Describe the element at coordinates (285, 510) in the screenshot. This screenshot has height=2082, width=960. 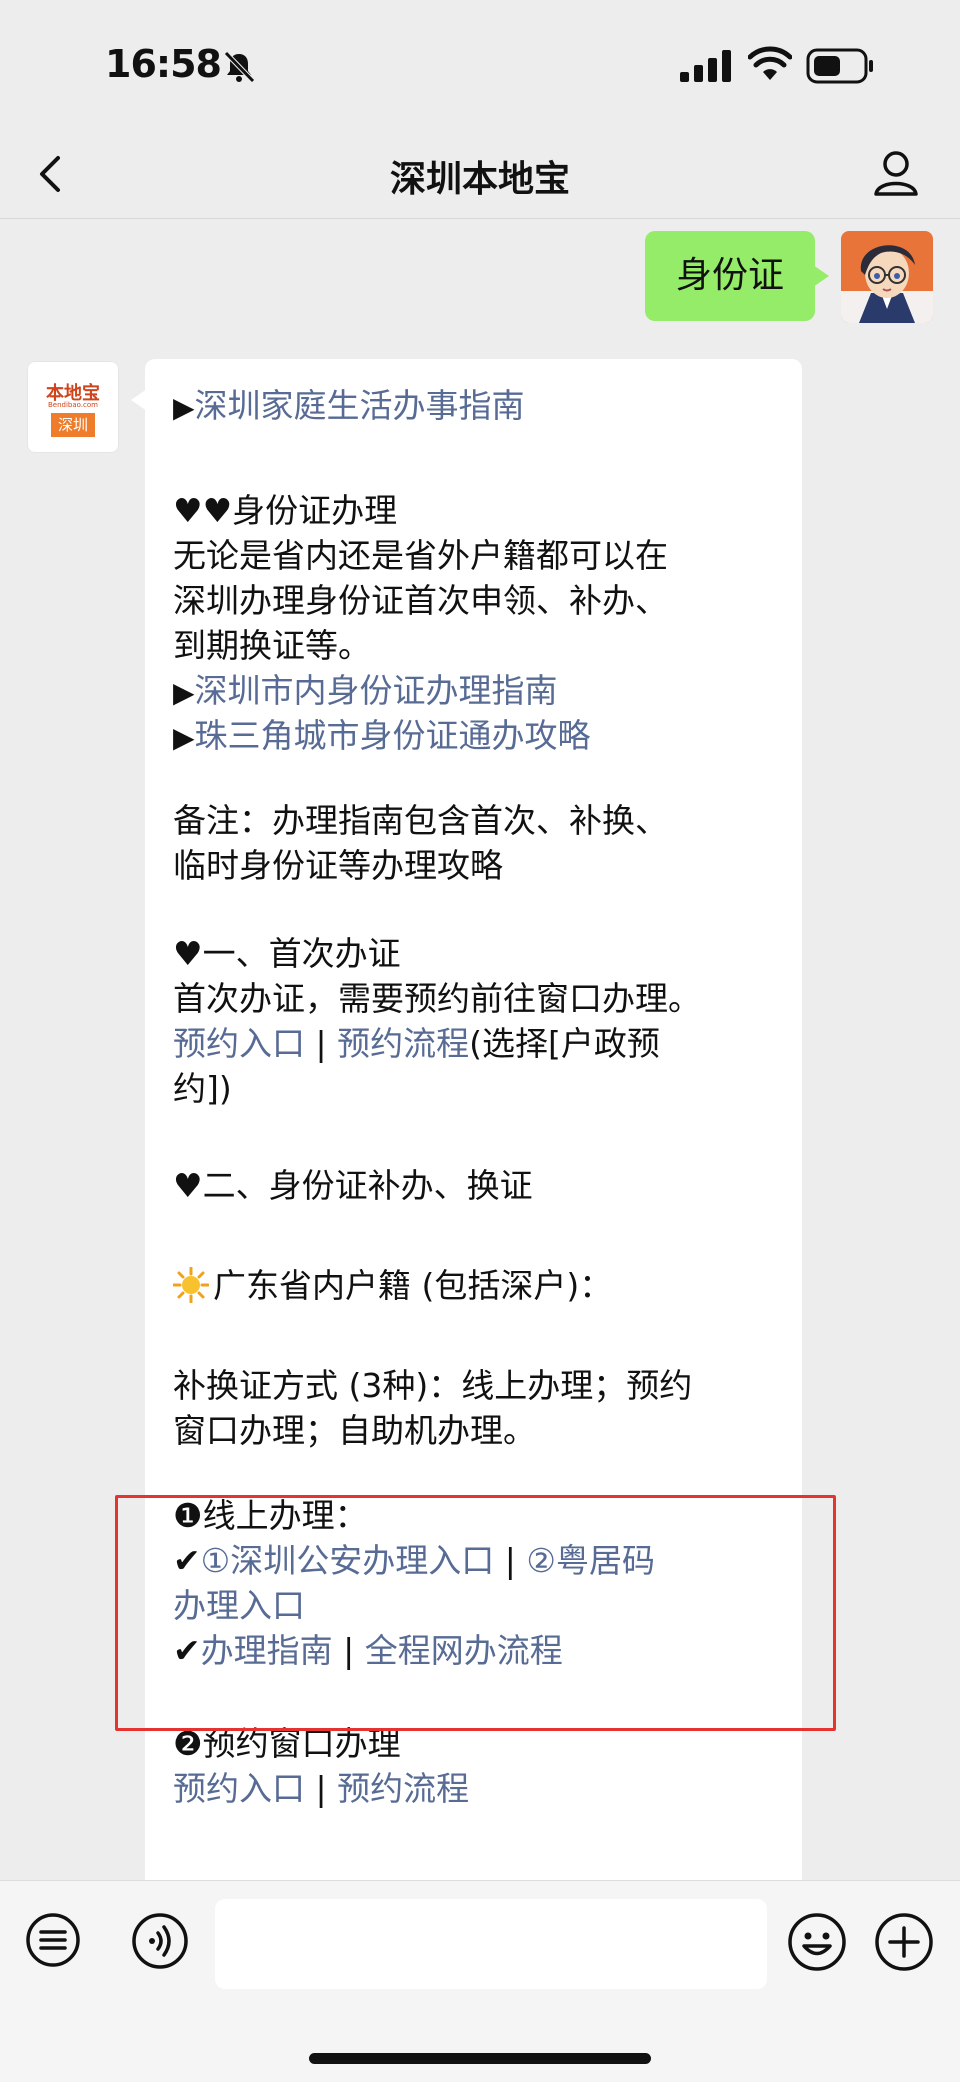
I see `message-heading: ♥♥身份证办理` at that location.